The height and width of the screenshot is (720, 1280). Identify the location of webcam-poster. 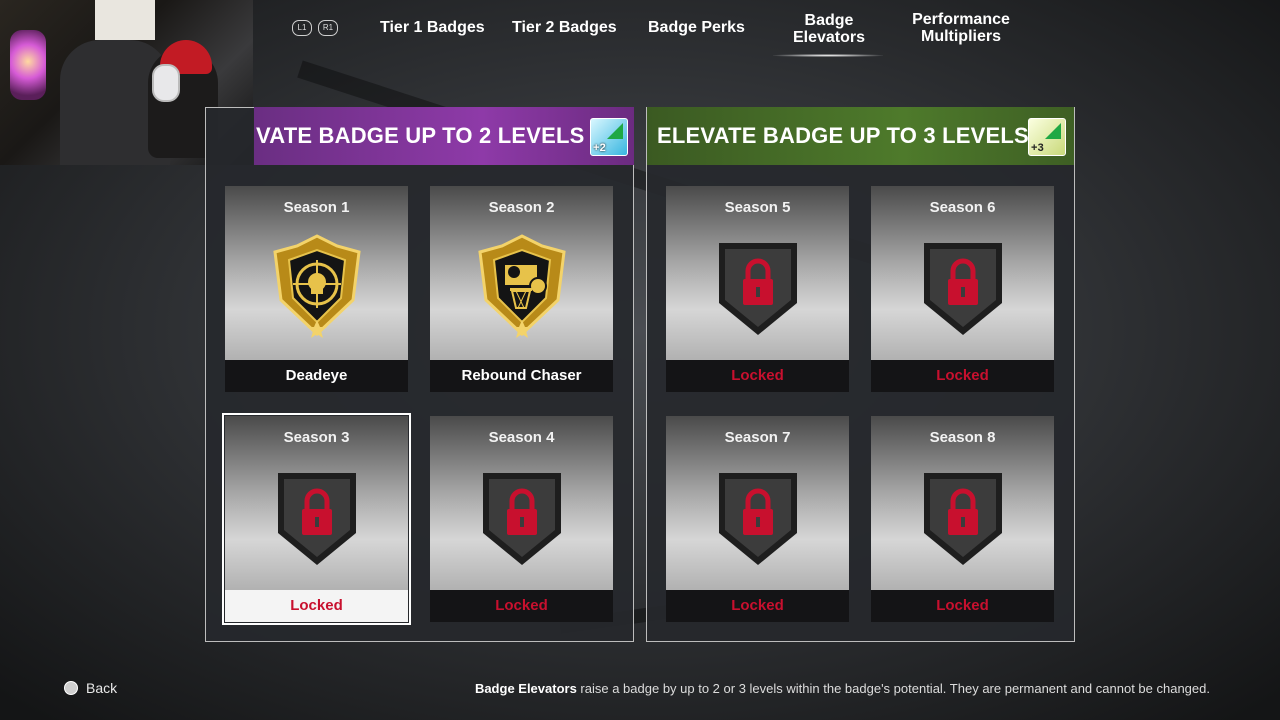
(125, 20).